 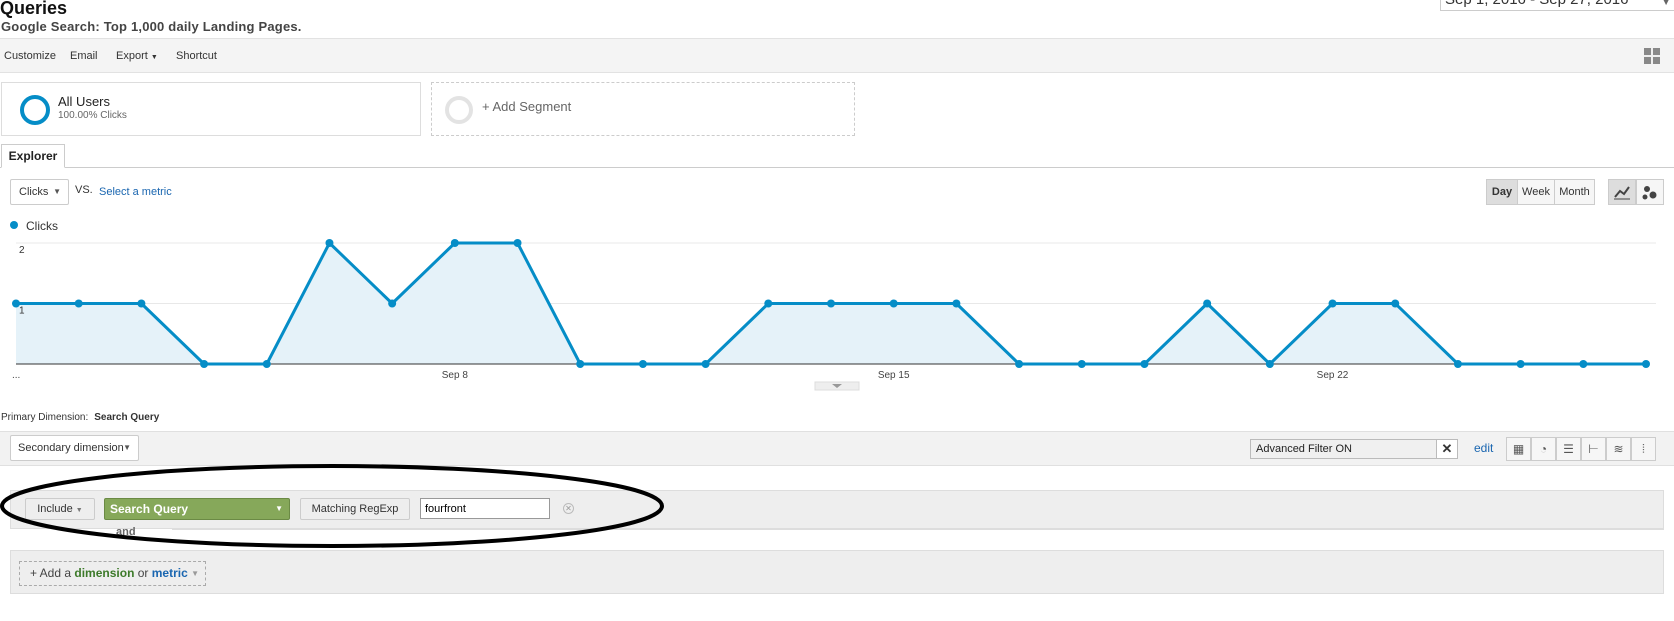 I want to click on add-dimension-or-metric-button: + Add a dimension or metric ▼, so click(x=112, y=573).